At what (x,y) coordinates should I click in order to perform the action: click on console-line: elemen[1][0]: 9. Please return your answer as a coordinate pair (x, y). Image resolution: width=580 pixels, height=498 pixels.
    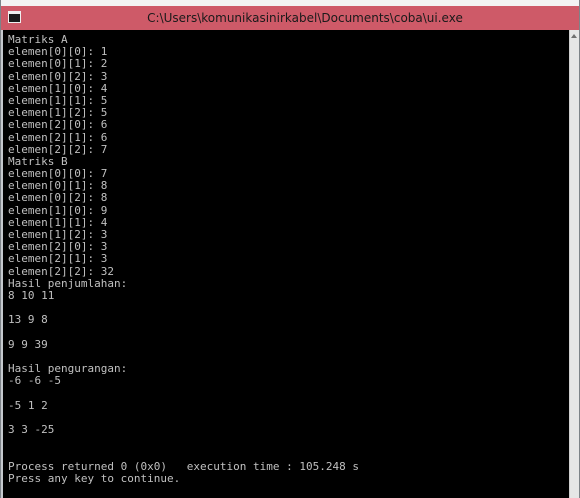
    Looking at the image, I should click on (58, 210).